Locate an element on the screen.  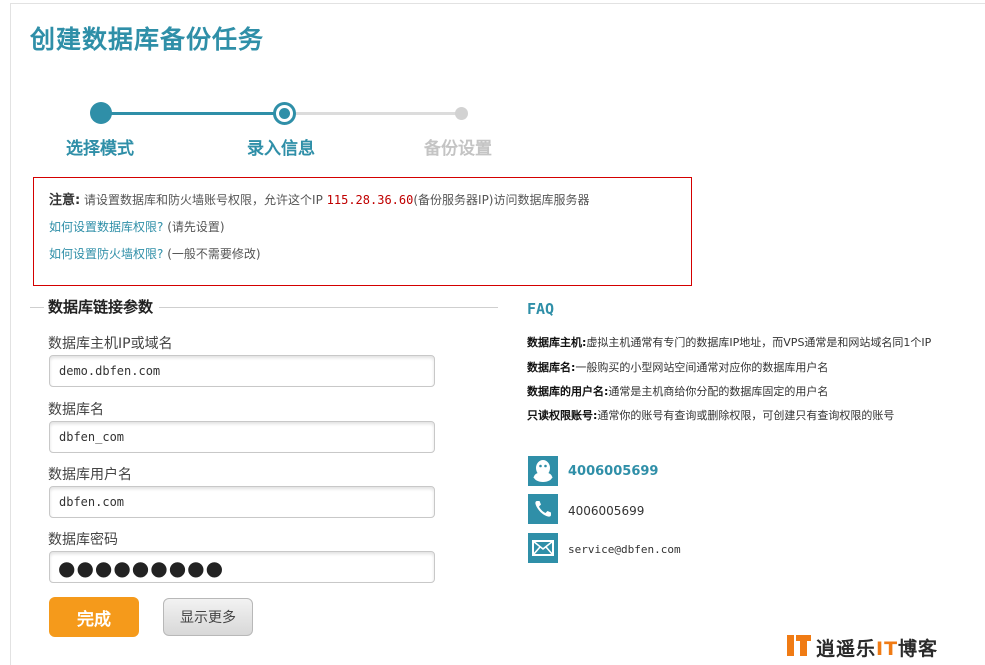
faq-item: 数据库名:一般购买的小型网站空间通常对应你的数据库用户名 is located at coordinates (677, 367).